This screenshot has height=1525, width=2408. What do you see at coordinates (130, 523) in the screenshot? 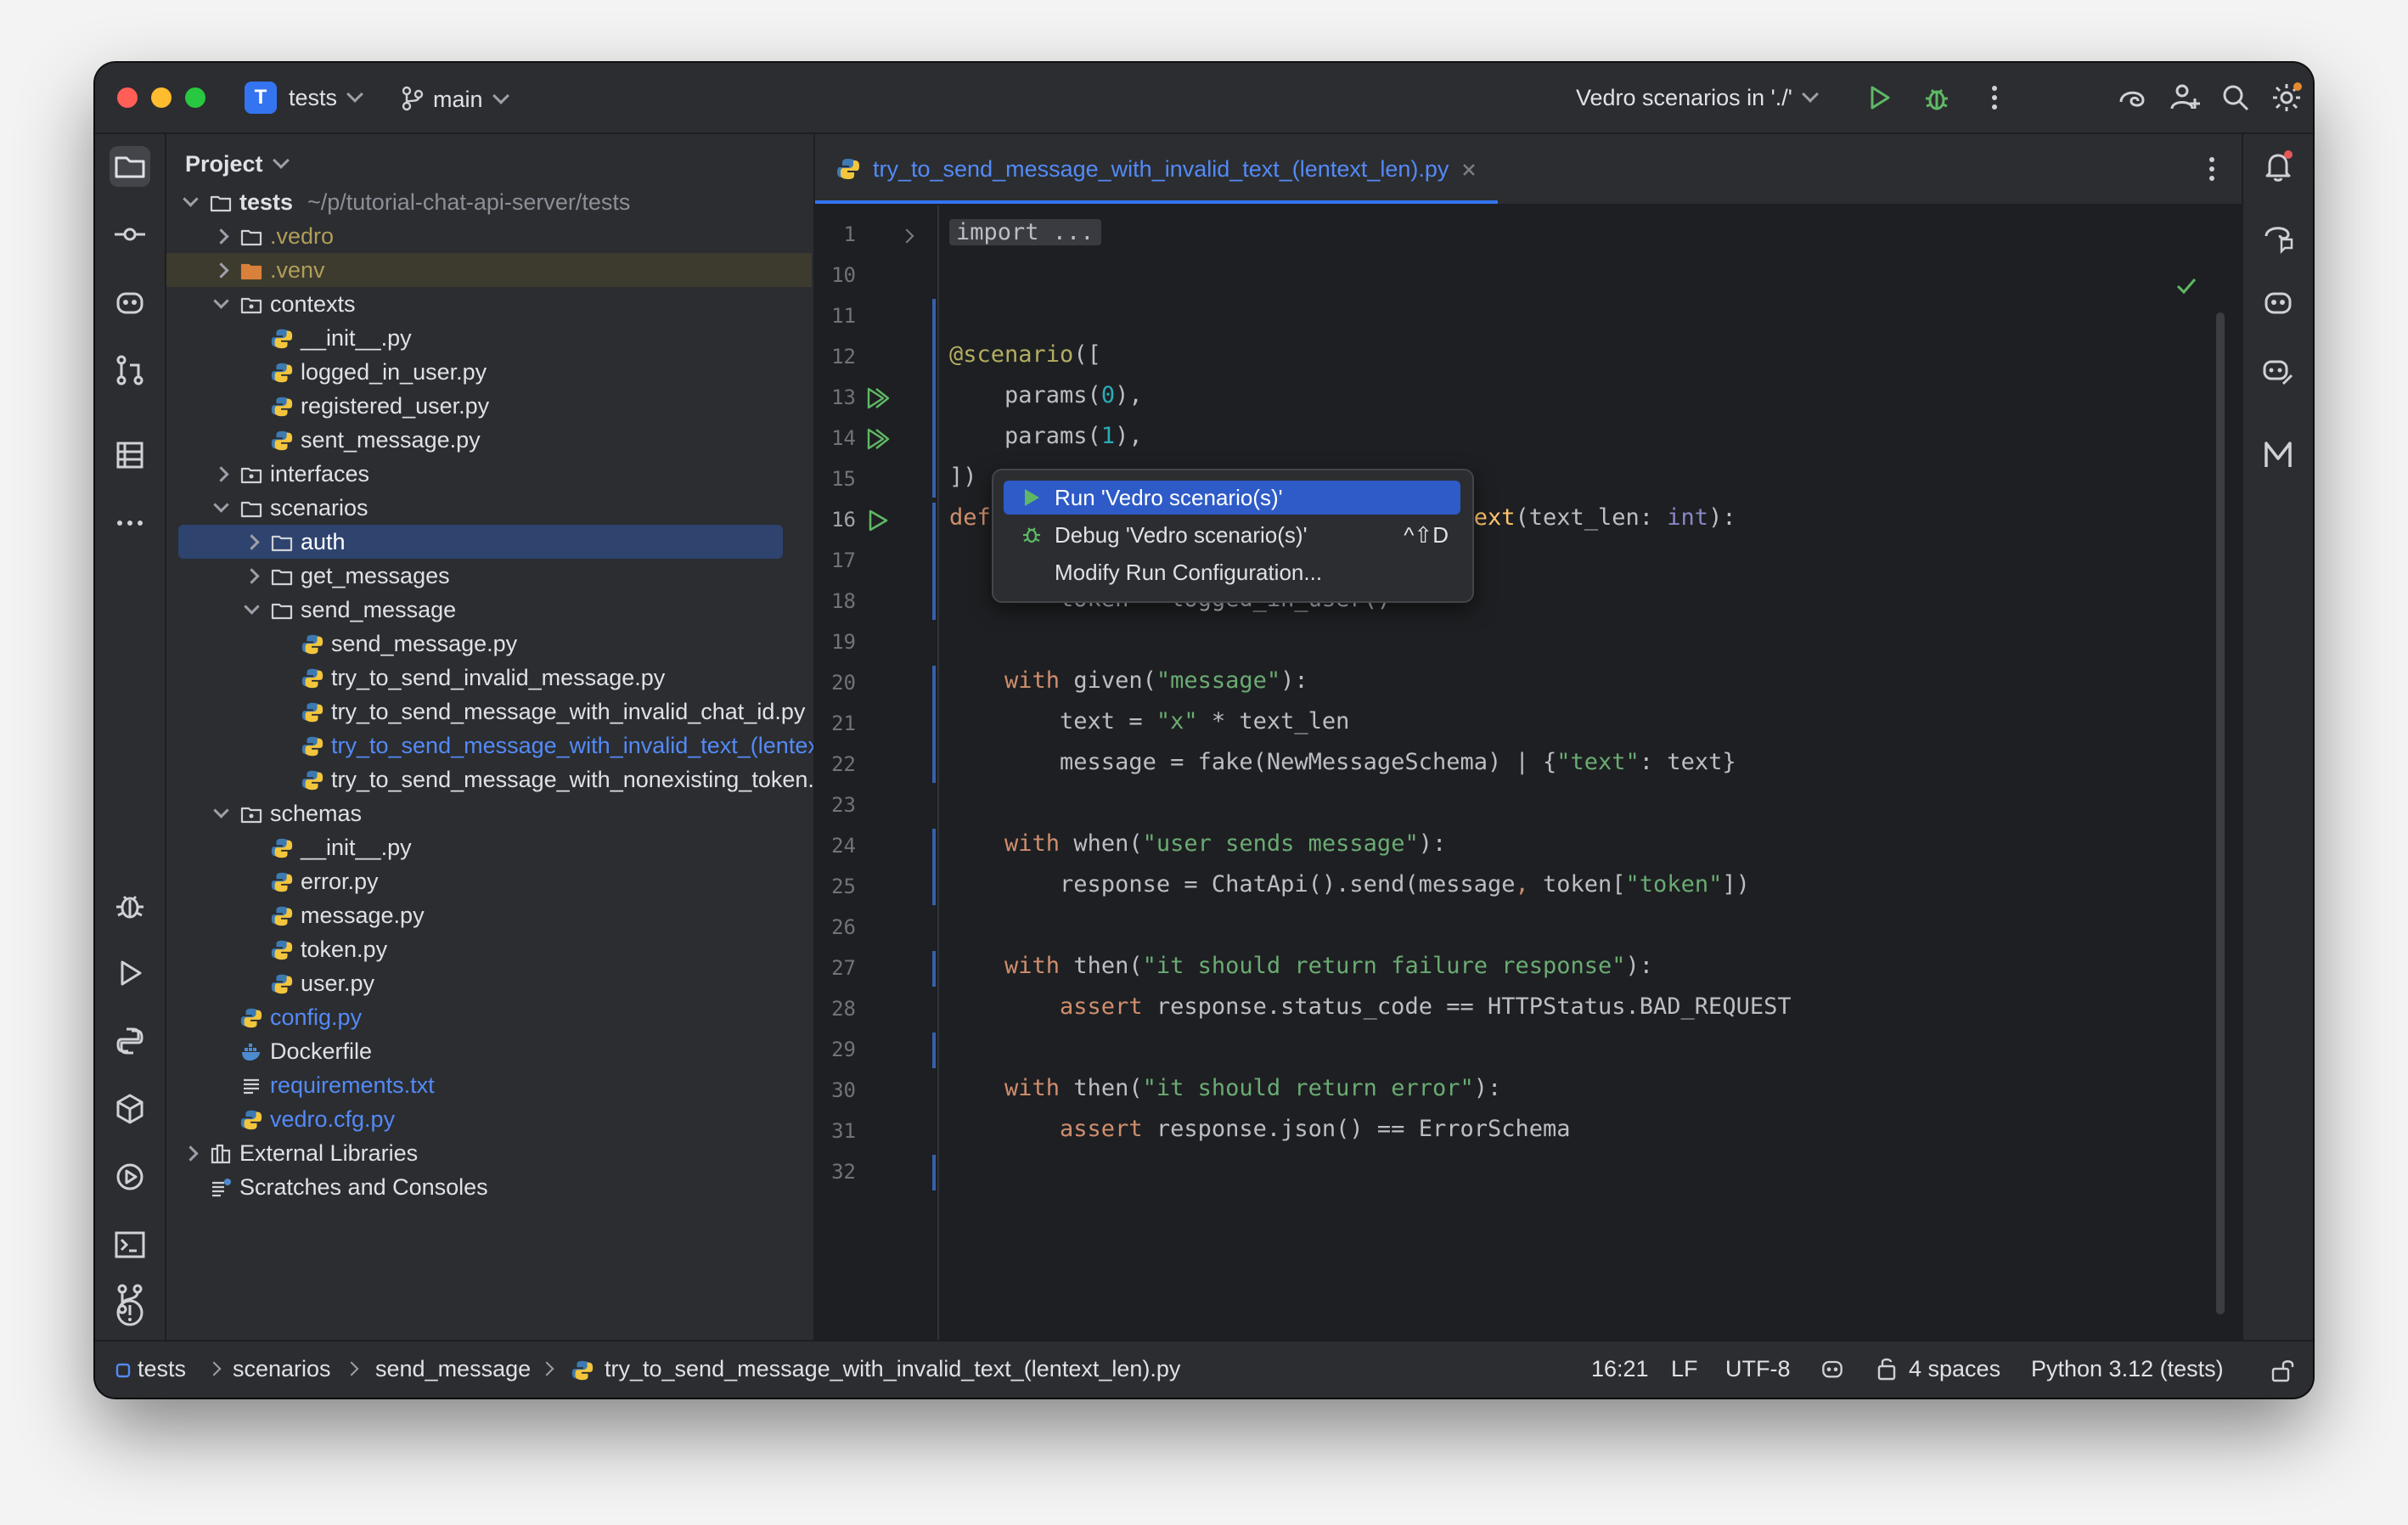
I see `more-tools-button` at bounding box center [130, 523].